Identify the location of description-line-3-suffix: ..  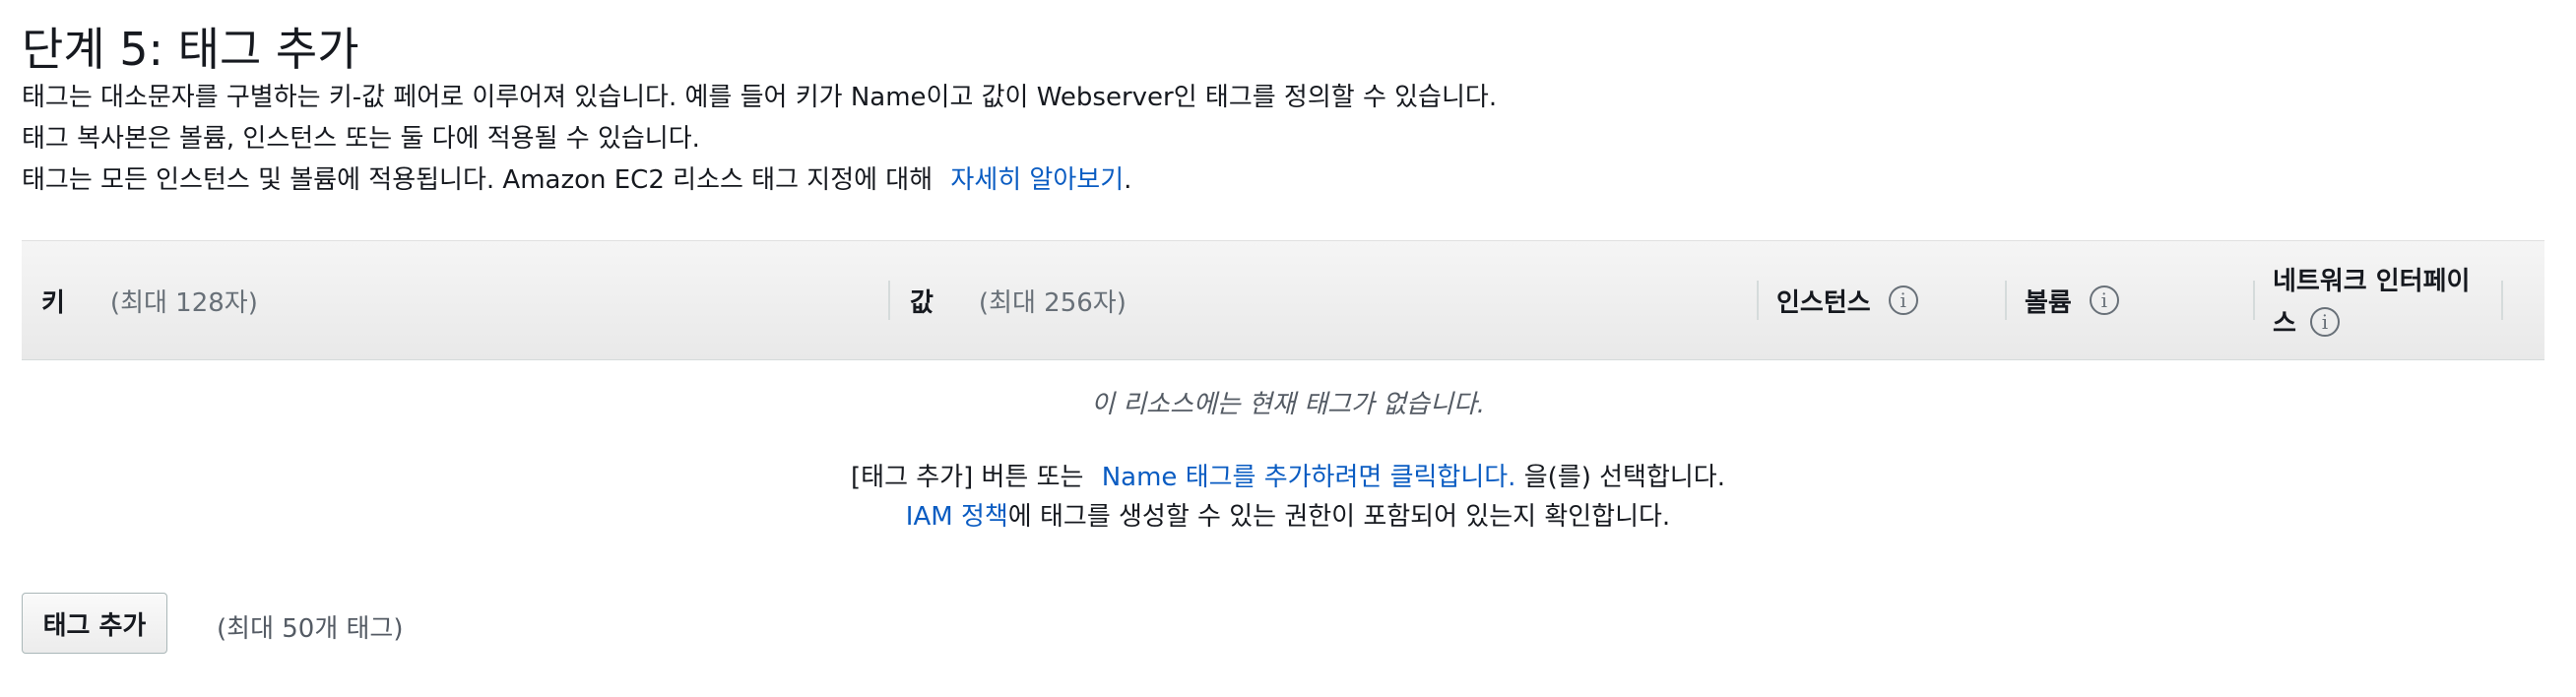
(1128, 180).